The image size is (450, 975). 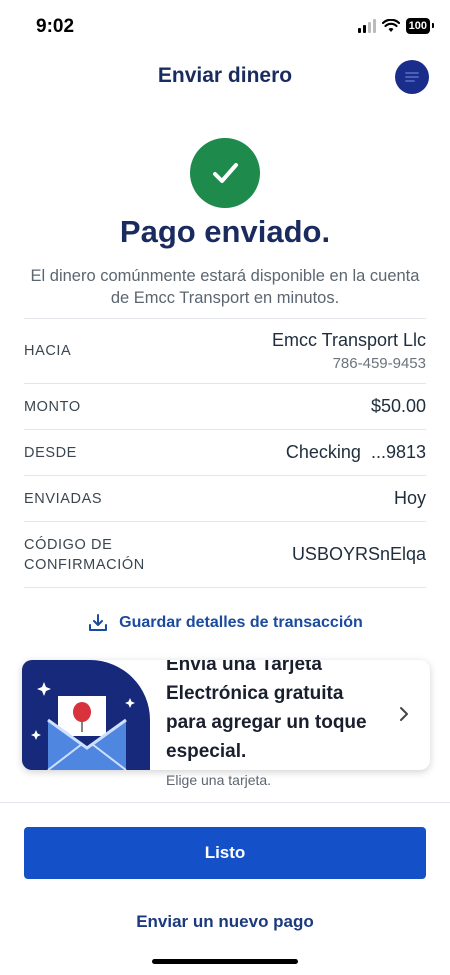 I want to click on promo-caption: Elige una tarjeta., so click(x=219, y=780).